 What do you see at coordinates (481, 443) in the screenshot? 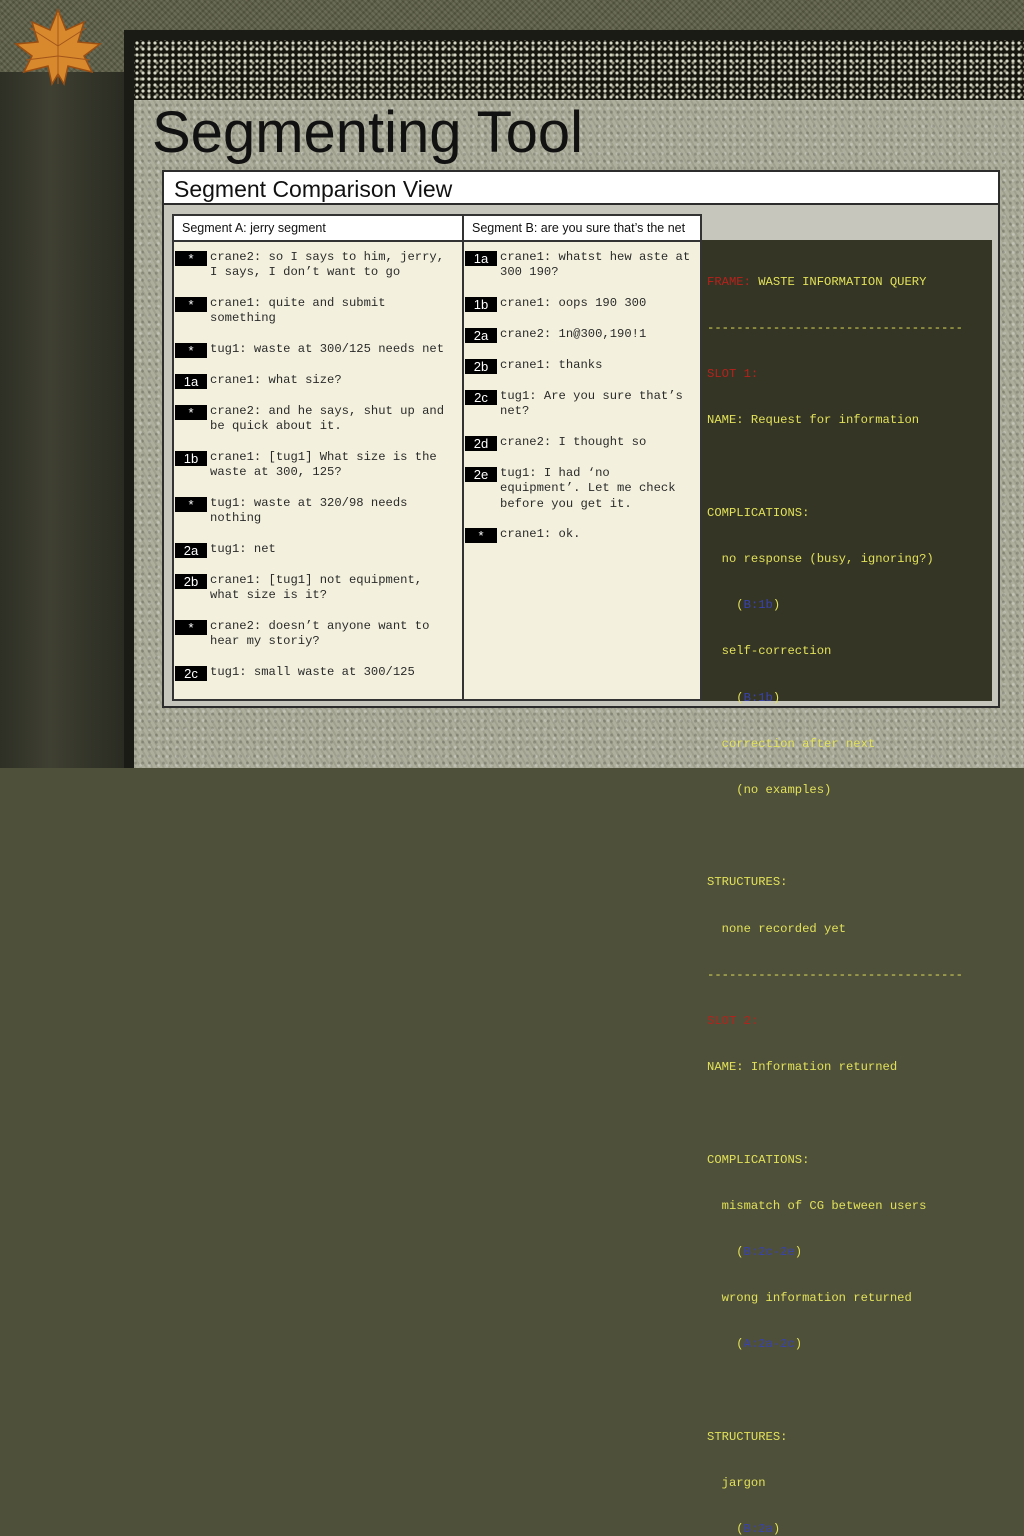
I see `segment-tag: 2d` at bounding box center [481, 443].